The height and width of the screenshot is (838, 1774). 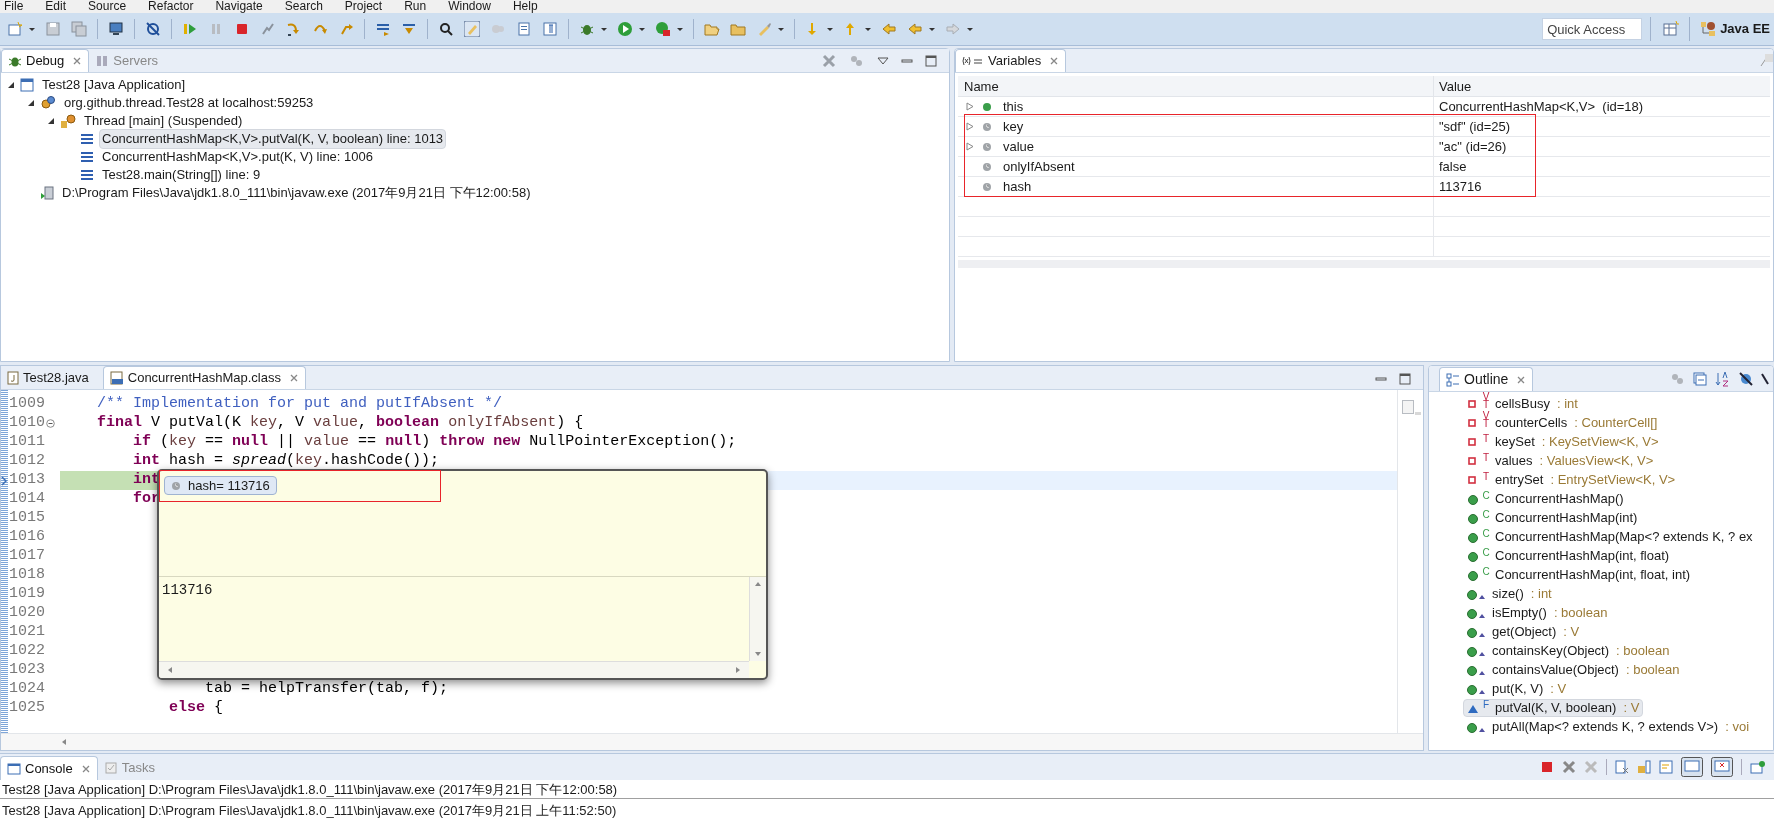 I want to click on terminate-icon, so click(x=1547, y=767).